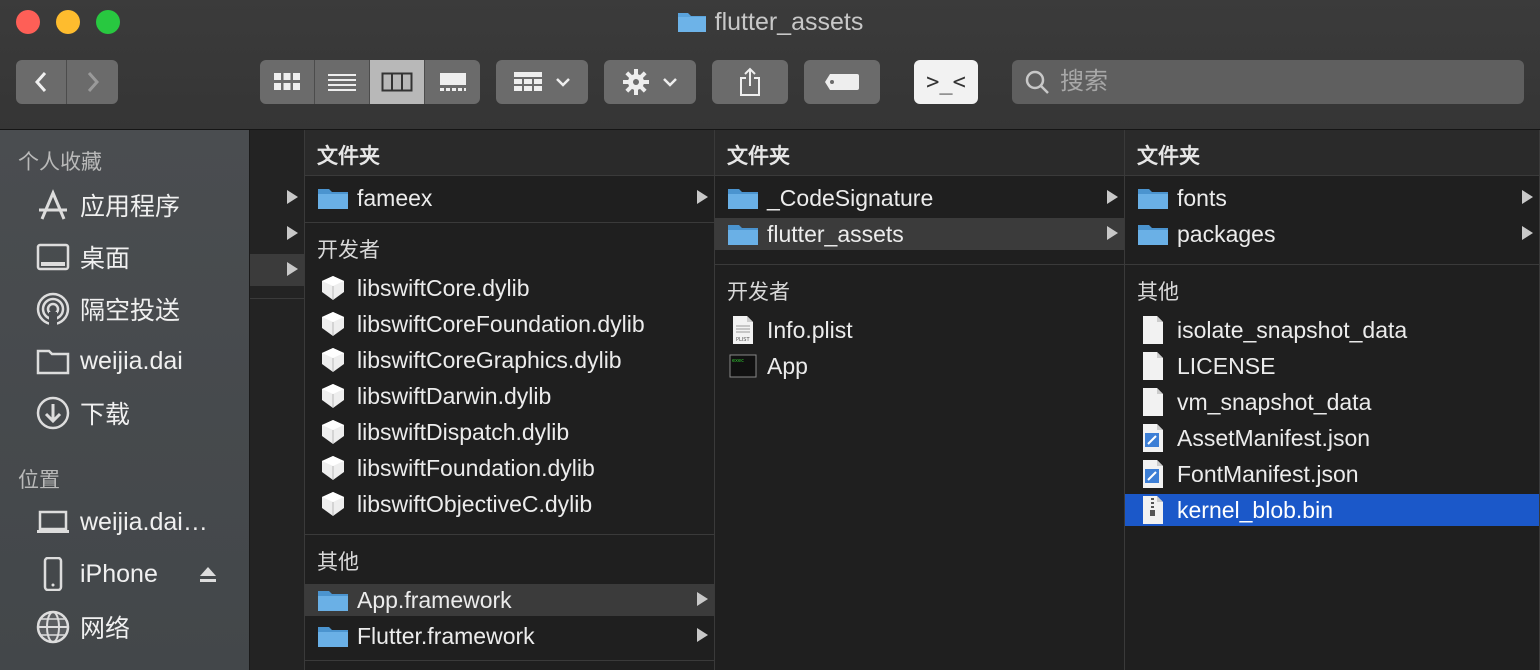  Describe the element at coordinates (139, 309) in the screenshot. I see `sidebar-item-airdrop: 隔空投送` at that location.